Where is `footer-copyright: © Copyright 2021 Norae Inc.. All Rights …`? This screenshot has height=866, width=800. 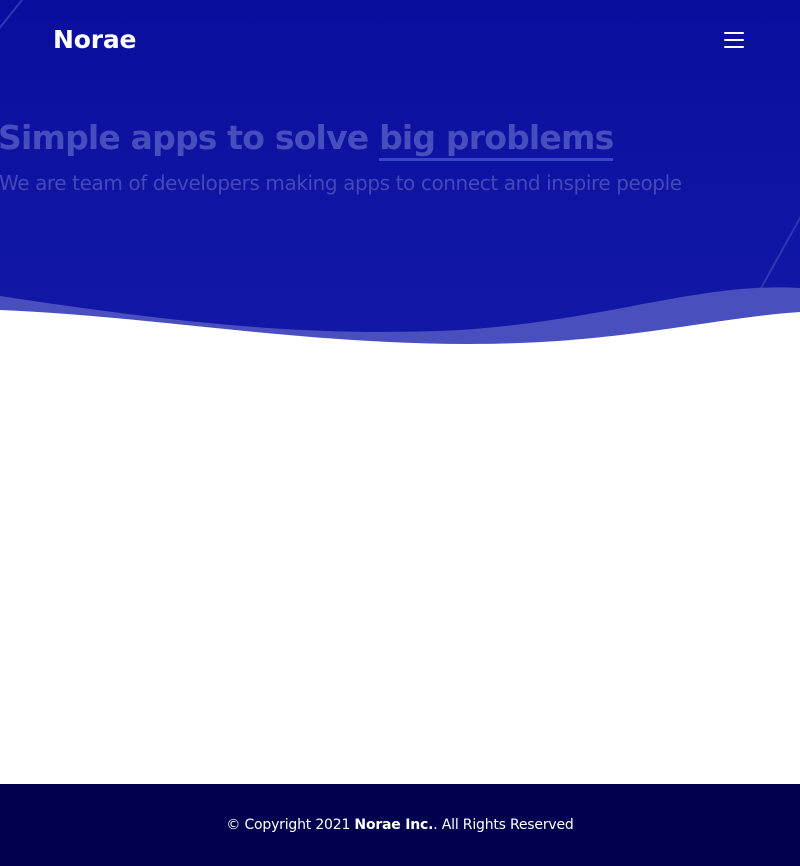 footer-copyright: © Copyright 2021 Norae Inc.. All Rights … is located at coordinates (399, 825).